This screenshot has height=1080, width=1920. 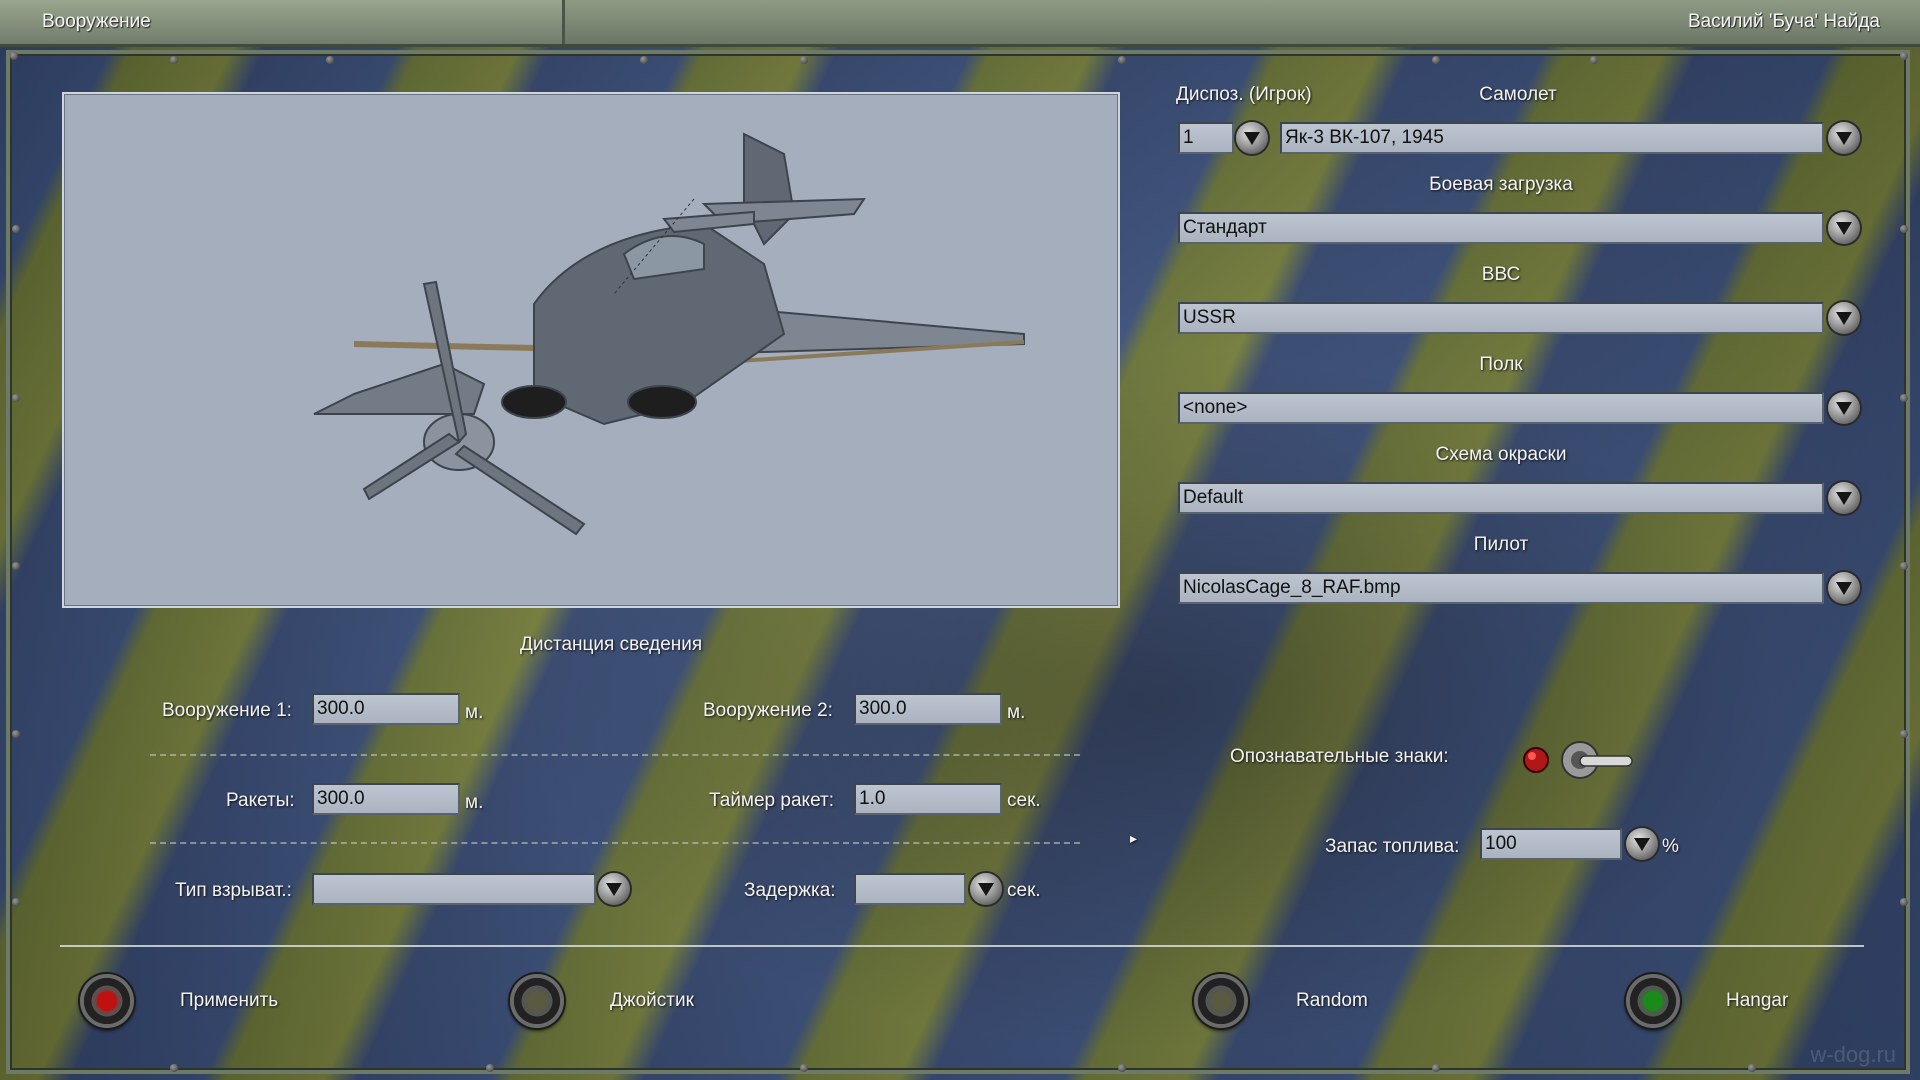 I want to click on hangar-lamp-button, so click(x=1653, y=1001).